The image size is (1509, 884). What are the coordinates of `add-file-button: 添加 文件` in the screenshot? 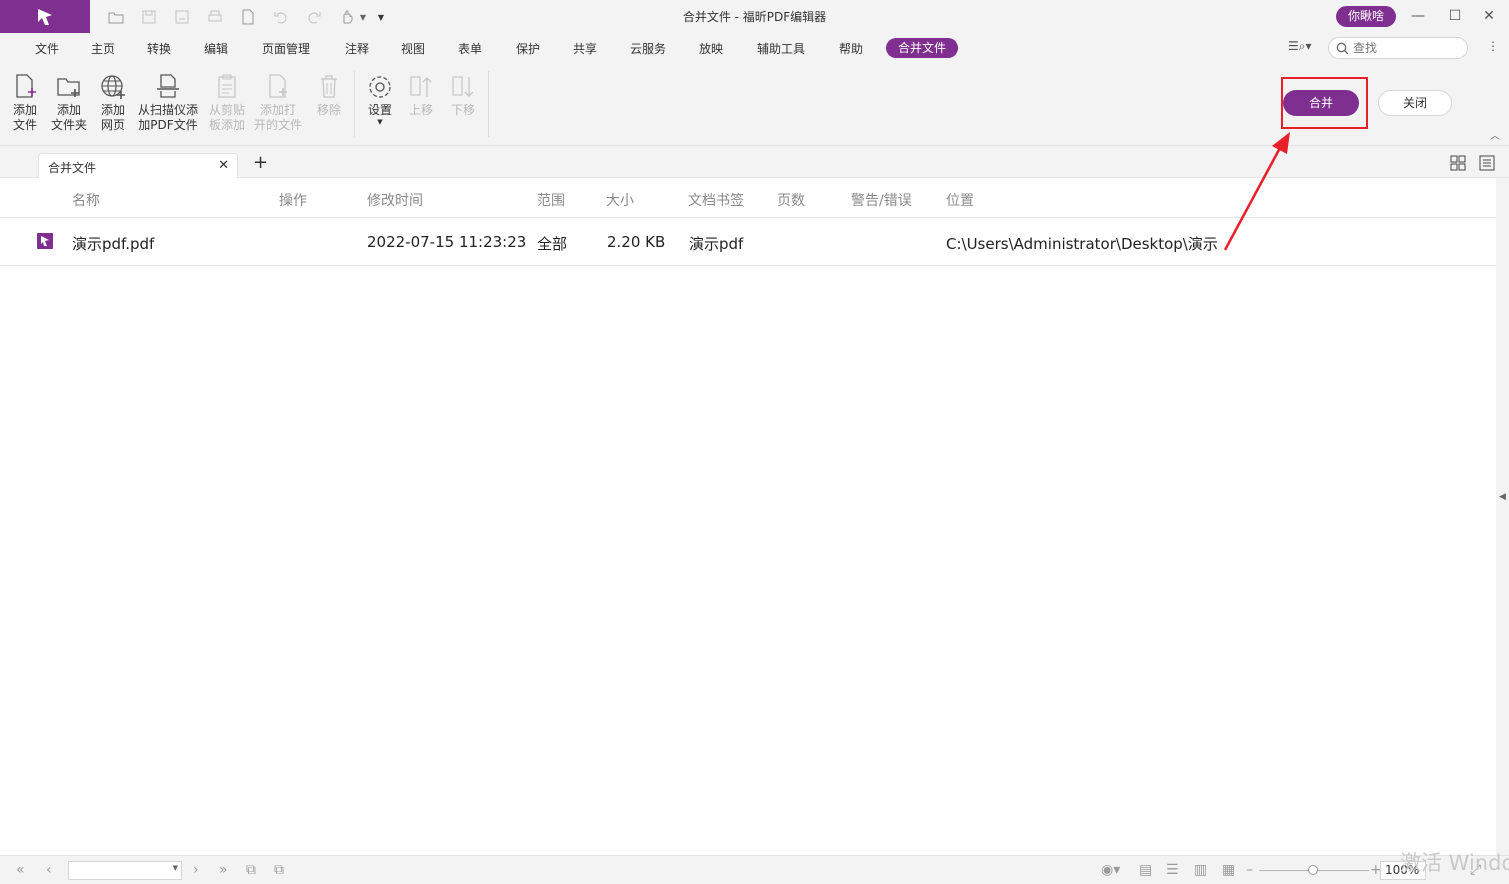 It's located at (25, 103).